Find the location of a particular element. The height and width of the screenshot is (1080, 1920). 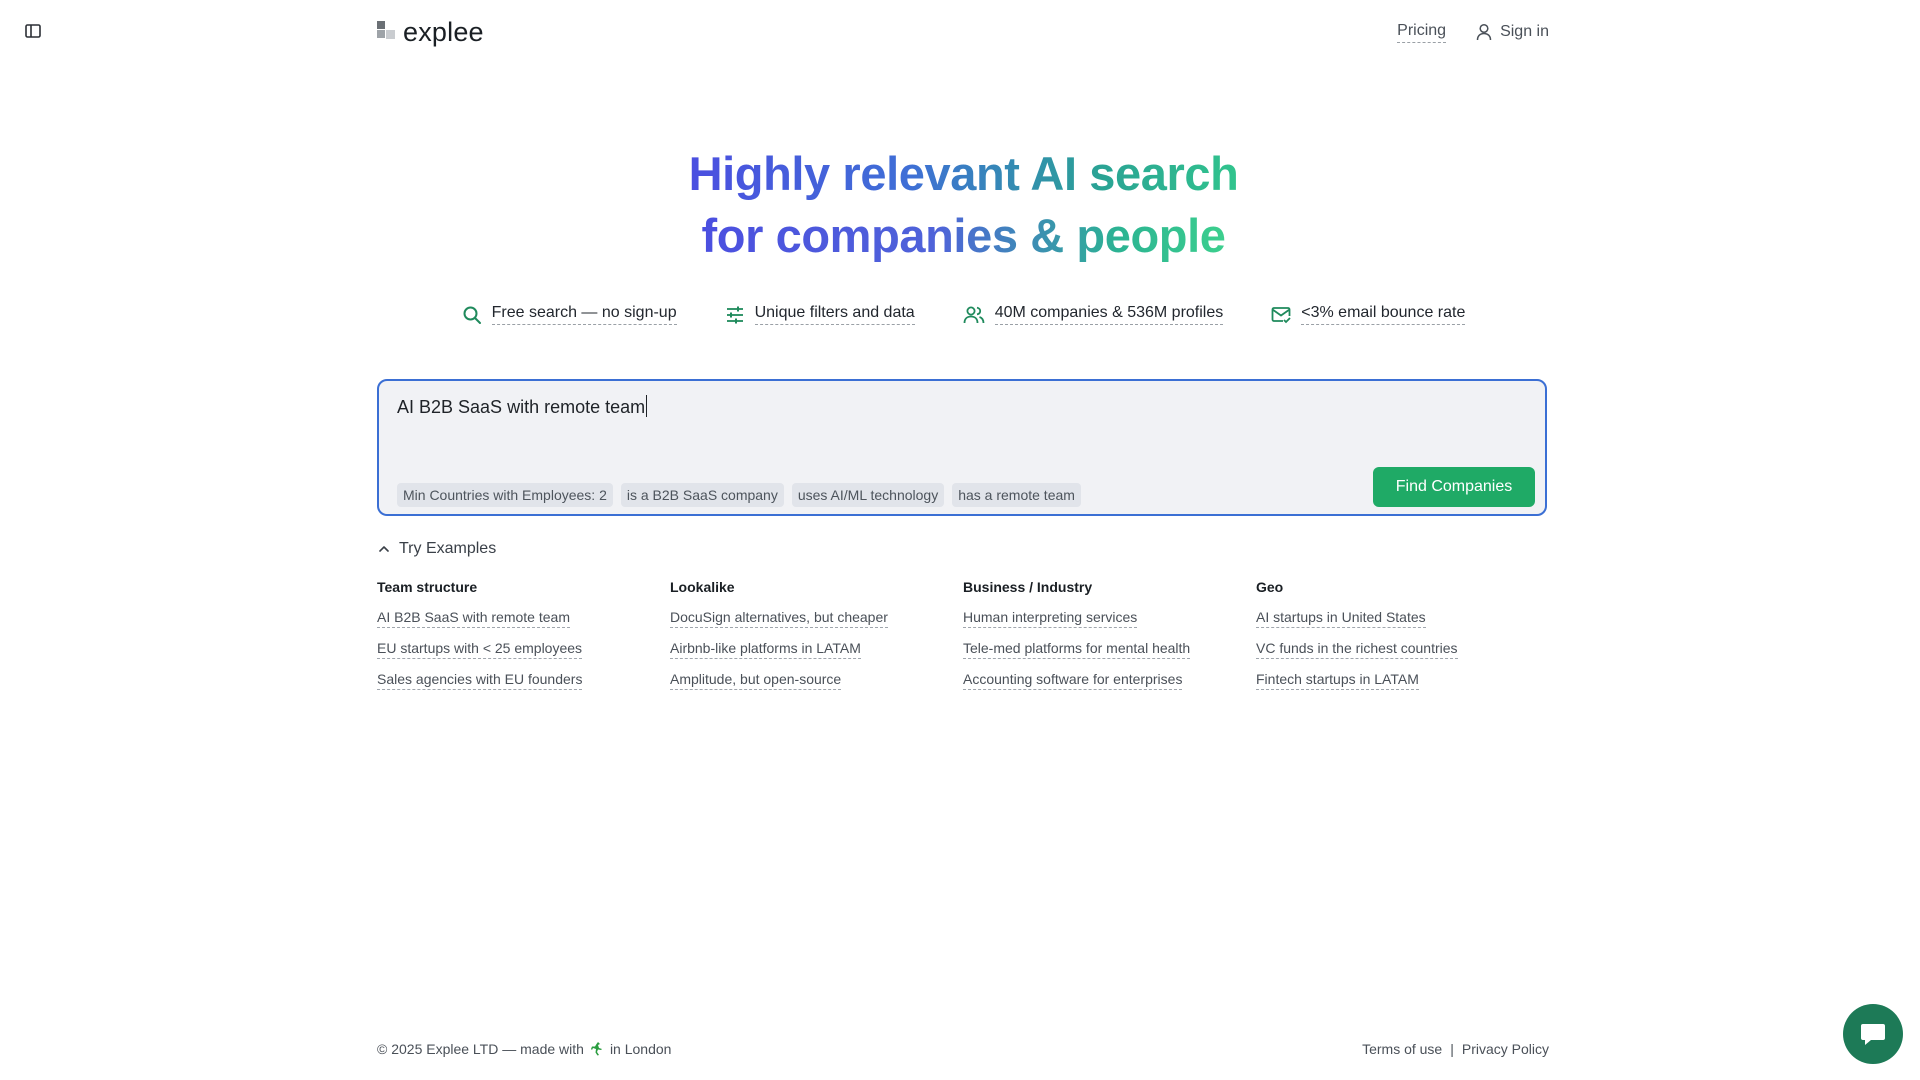

chat-bubble-icon is located at coordinates (1873, 1034).